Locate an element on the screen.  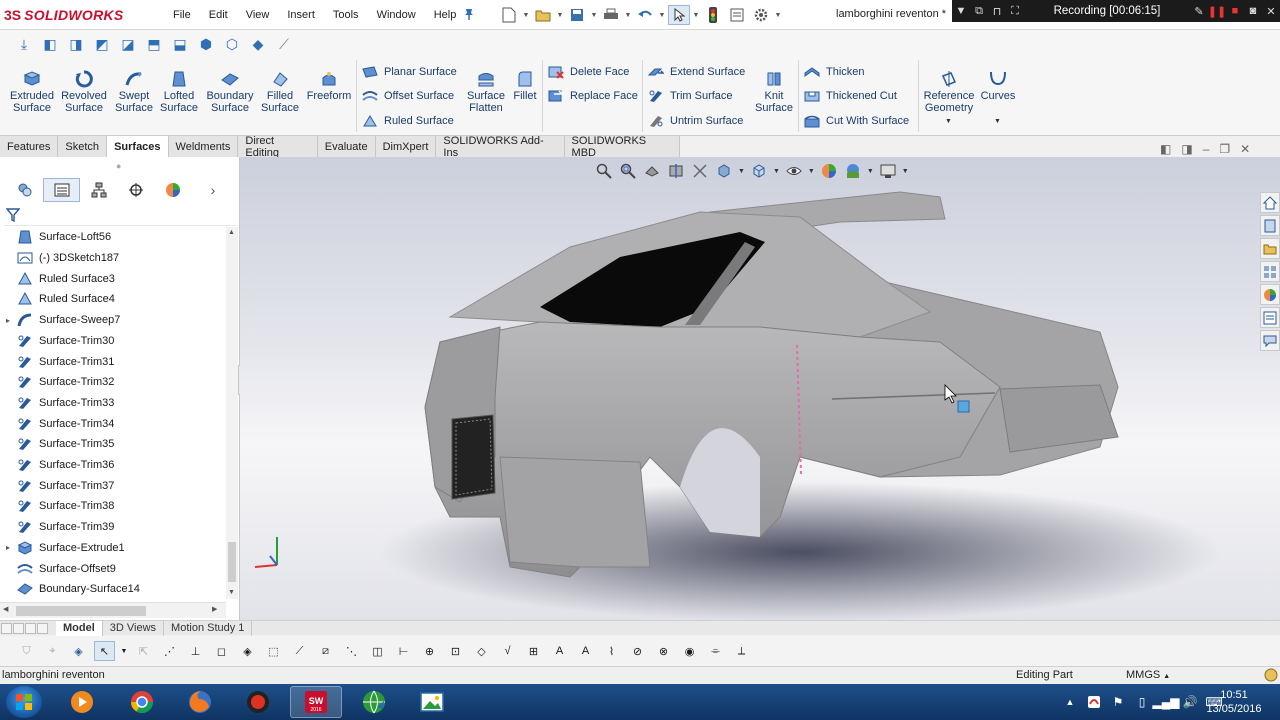
zoom-to-area-icon is located at coordinates (628, 171).